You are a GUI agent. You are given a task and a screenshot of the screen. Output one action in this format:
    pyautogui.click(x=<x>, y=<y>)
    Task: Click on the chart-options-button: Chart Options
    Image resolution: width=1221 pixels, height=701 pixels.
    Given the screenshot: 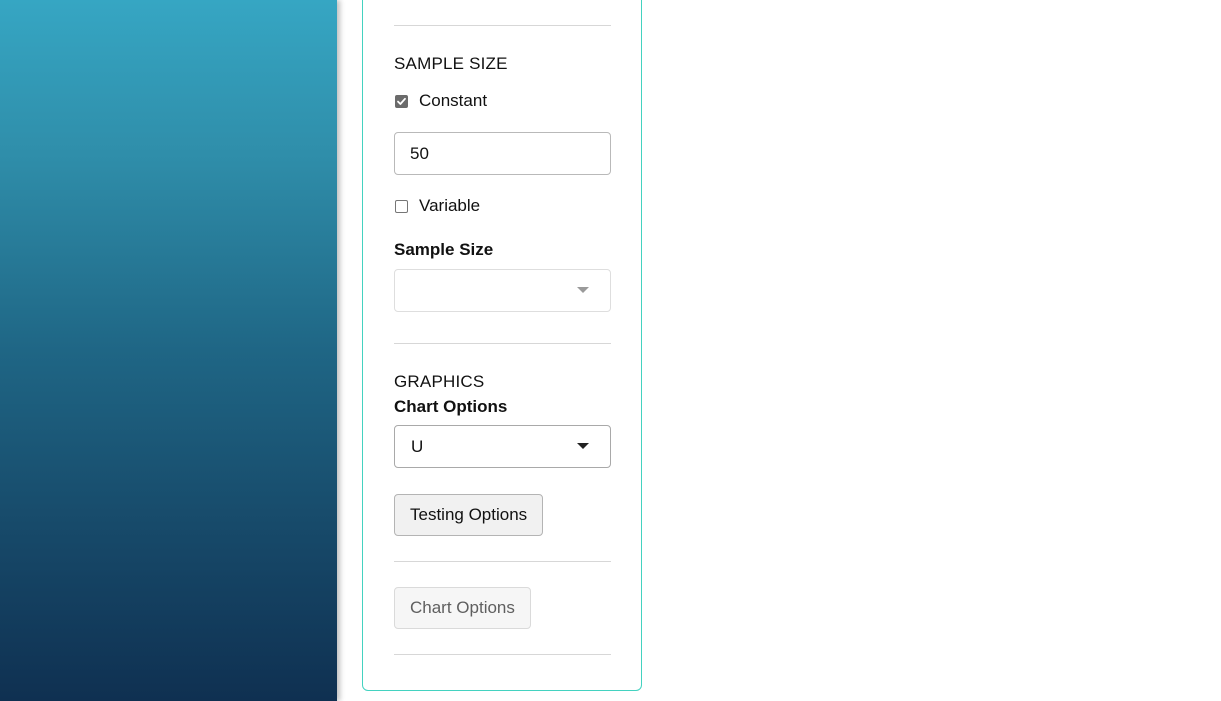 What is the action you would take?
    pyautogui.click(x=462, y=608)
    